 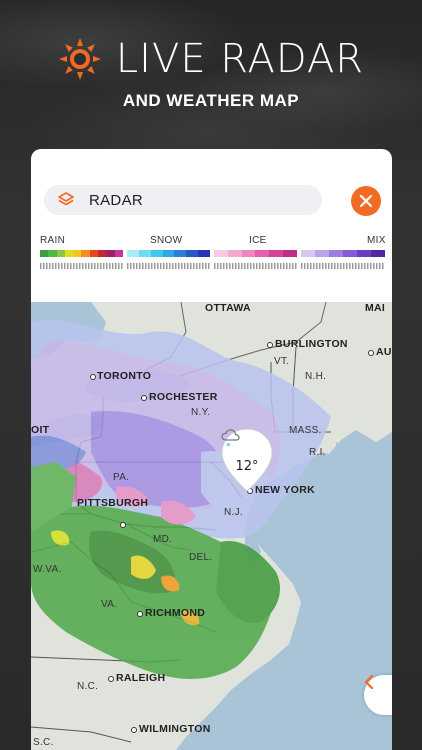 I want to click on city-ottawa: OTTAWA, so click(x=228, y=308).